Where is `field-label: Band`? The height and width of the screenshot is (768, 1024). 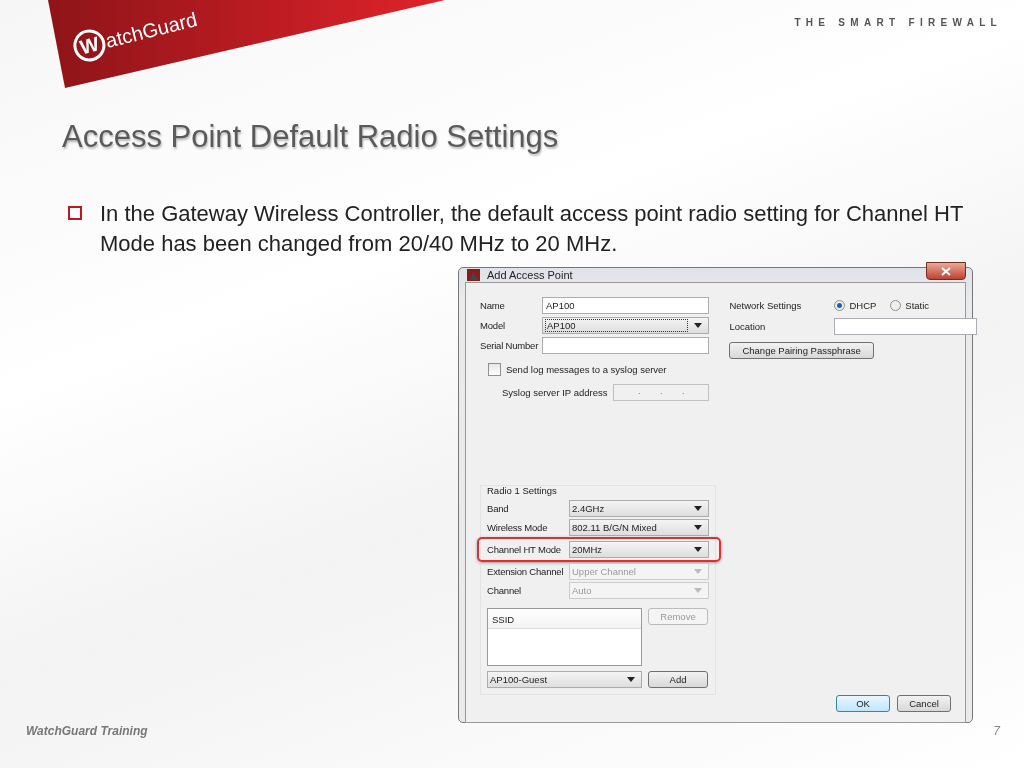 field-label: Band is located at coordinates (498, 508).